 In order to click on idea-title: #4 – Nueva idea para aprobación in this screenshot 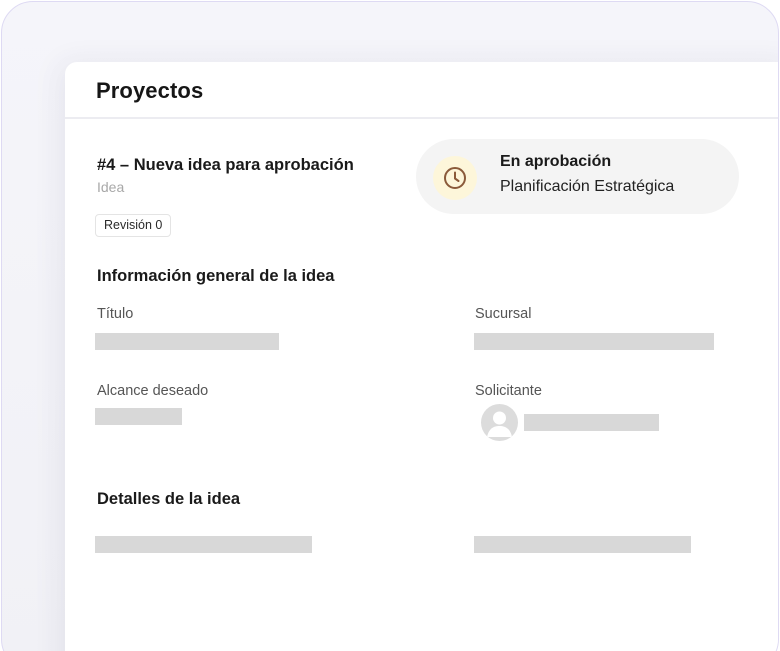, I will do `click(225, 165)`.